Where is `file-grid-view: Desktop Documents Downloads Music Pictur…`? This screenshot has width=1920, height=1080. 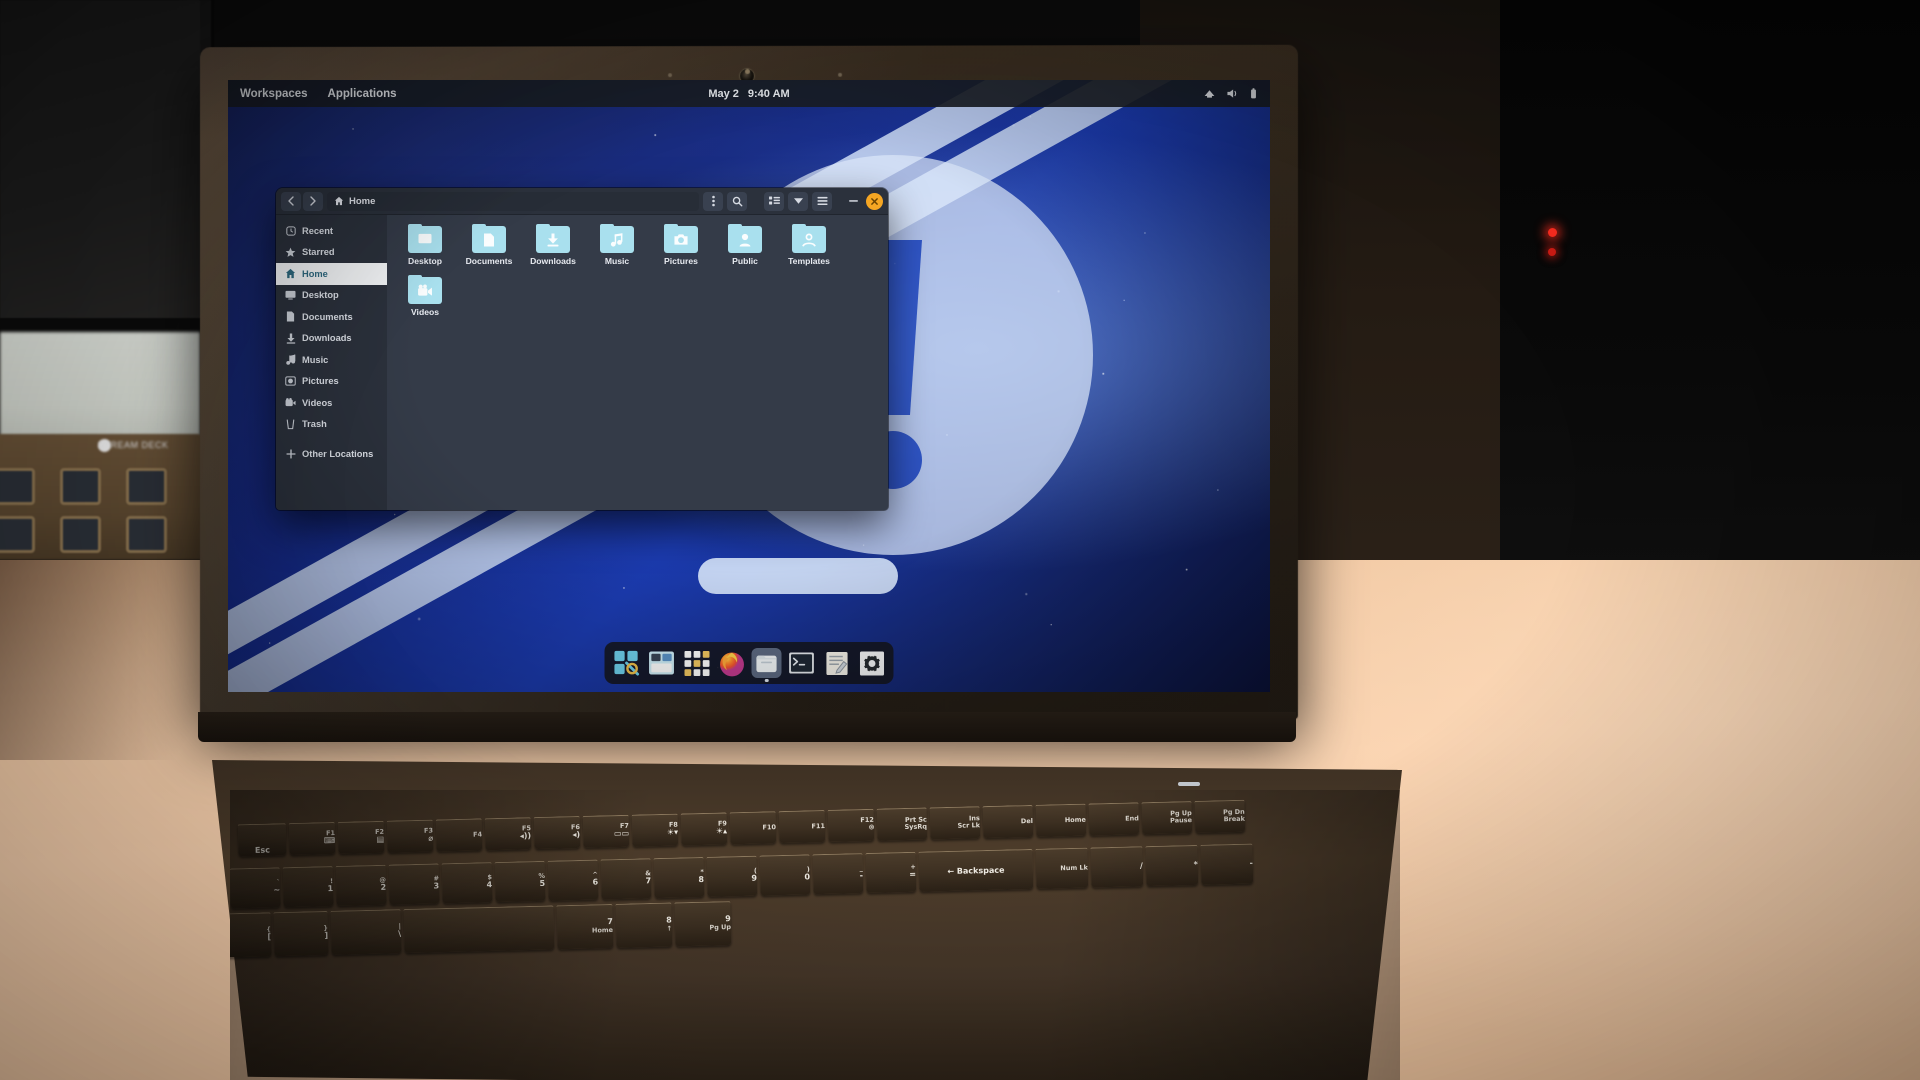
file-grid-view: Desktop Documents Downloads Music Pictur… is located at coordinates (637, 362).